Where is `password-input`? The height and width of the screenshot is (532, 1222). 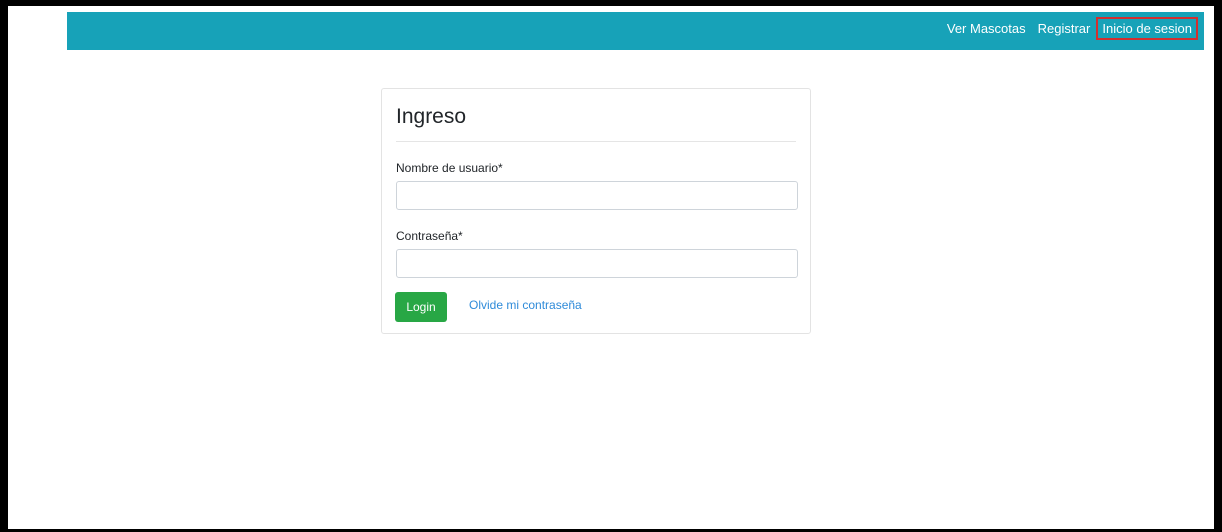
password-input is located at coordinates (597, 263).